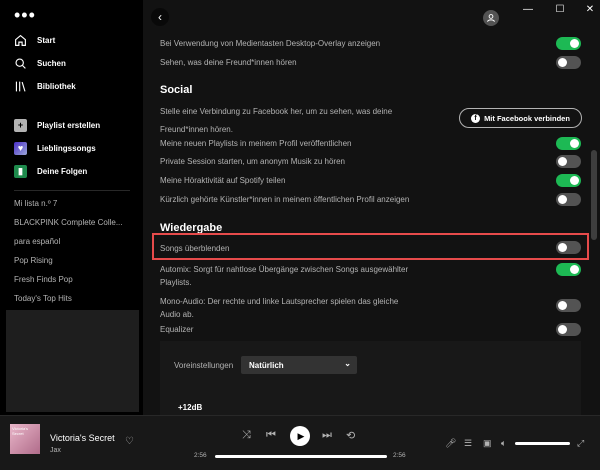  I want to click on play-button: ▶, so click(300, 436).